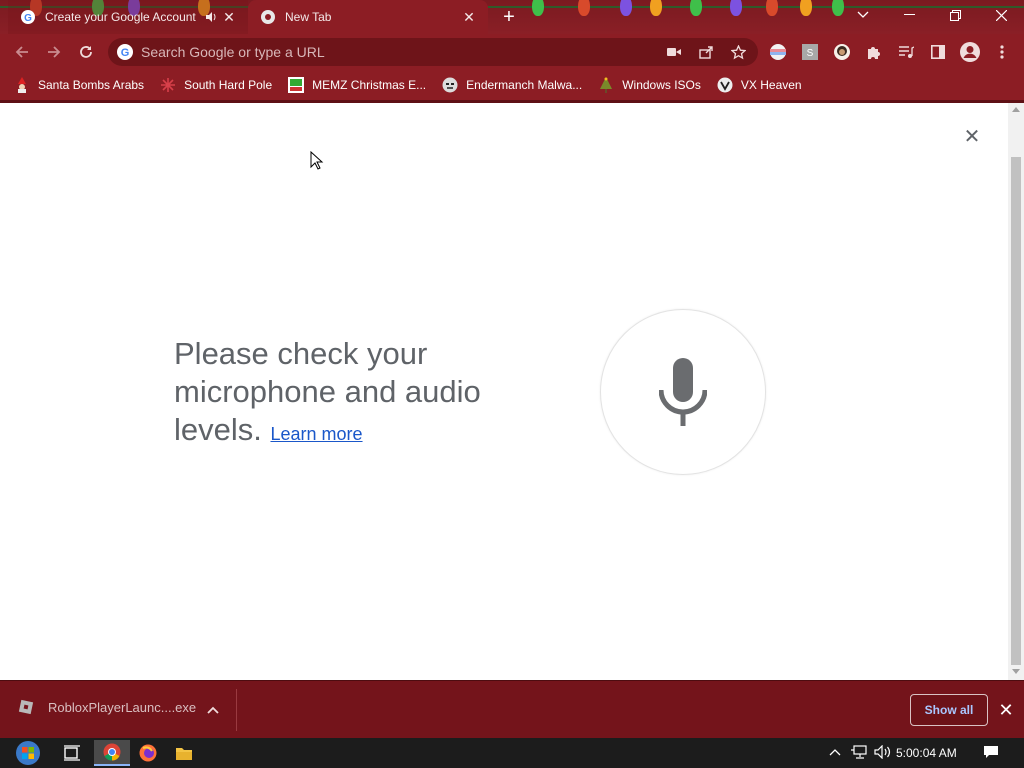  Describe the element at coordinates (906, 52) in the screenshot. I see `media-control-icon` at that location.